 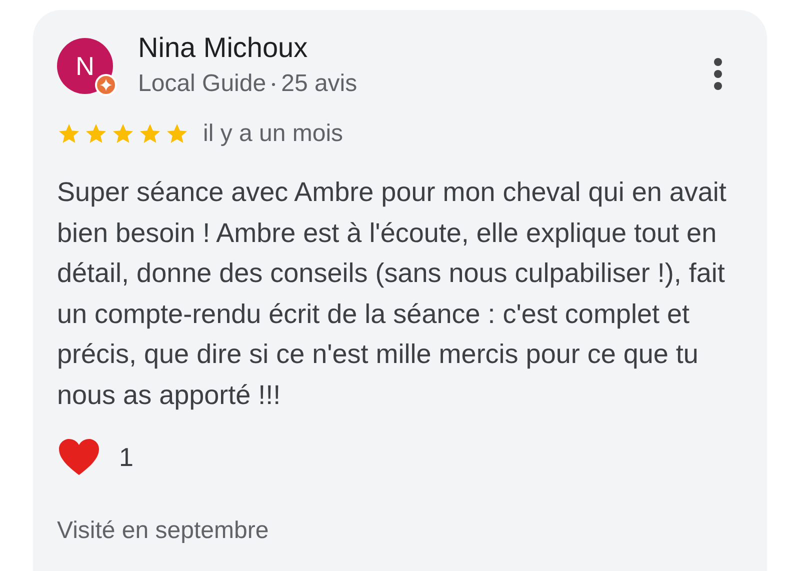 I want to click on review-date: il y a un mois, so click(x=273, y=134).